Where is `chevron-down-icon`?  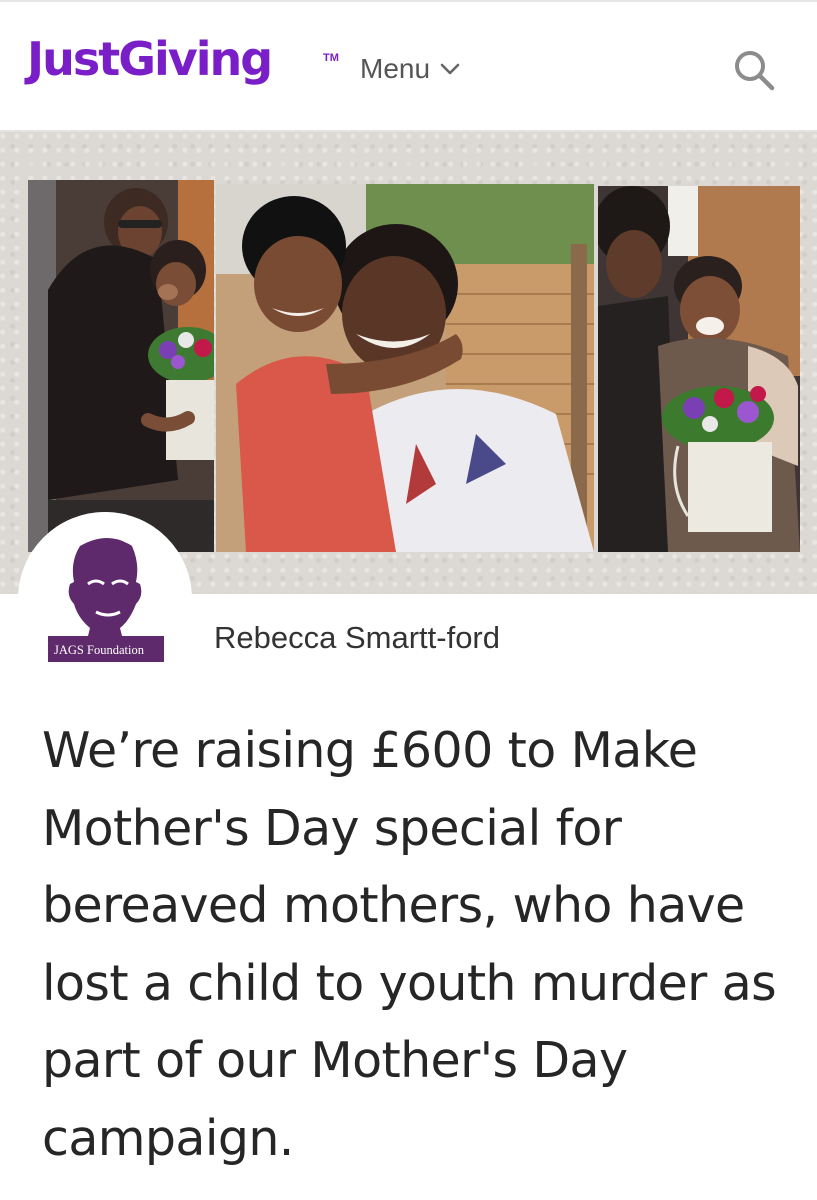 chevron-down-icon is located at coordinates (450, 69).